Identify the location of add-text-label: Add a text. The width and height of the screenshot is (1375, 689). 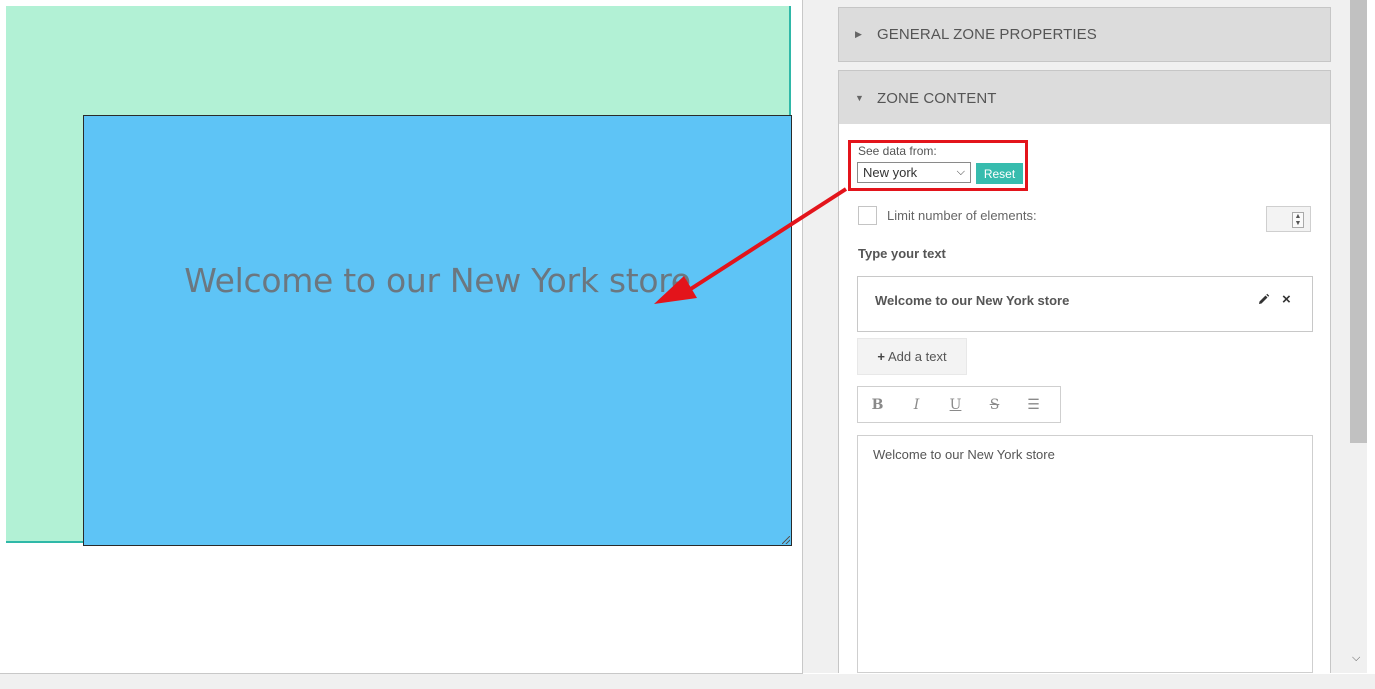
(917, 356).